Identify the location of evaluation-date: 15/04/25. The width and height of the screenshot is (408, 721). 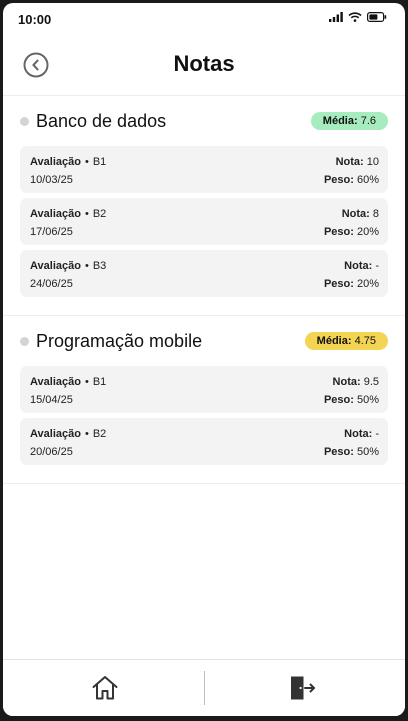
(51, 400).